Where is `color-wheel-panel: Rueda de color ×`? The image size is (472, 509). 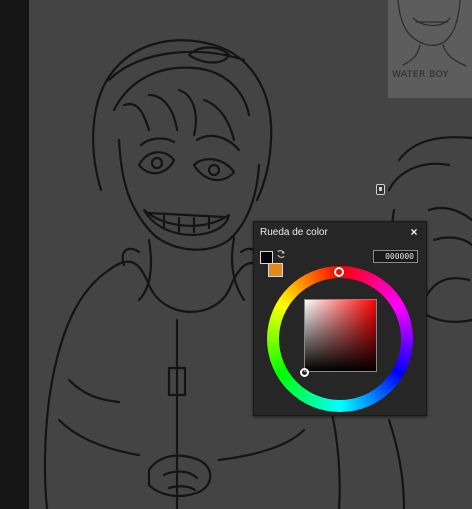 color-wheel-panel: Rueda de color × is located at coordinates (340, 318).